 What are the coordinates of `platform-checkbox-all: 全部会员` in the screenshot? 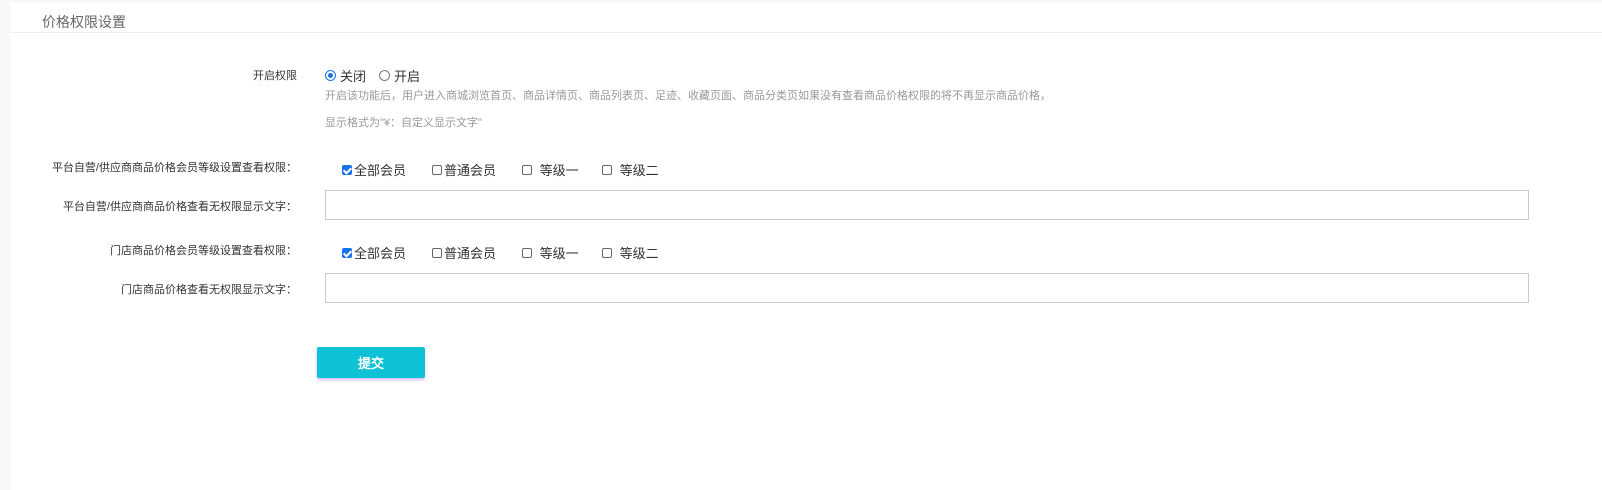 It's located at (387, 169).